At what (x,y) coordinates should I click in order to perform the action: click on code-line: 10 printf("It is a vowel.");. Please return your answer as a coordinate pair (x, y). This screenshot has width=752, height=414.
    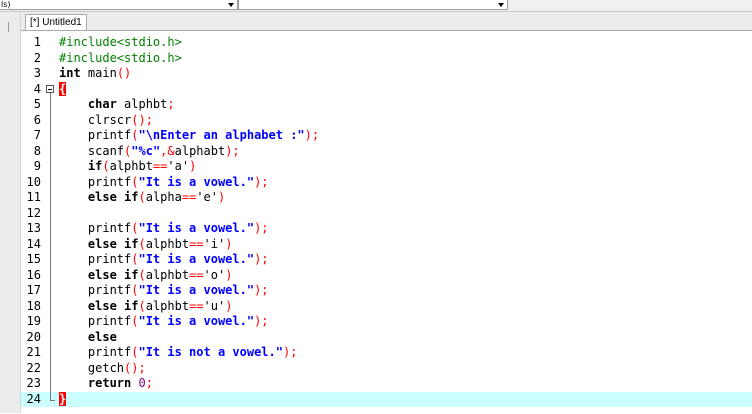
    Looking at the image, I should click on (386, 182).